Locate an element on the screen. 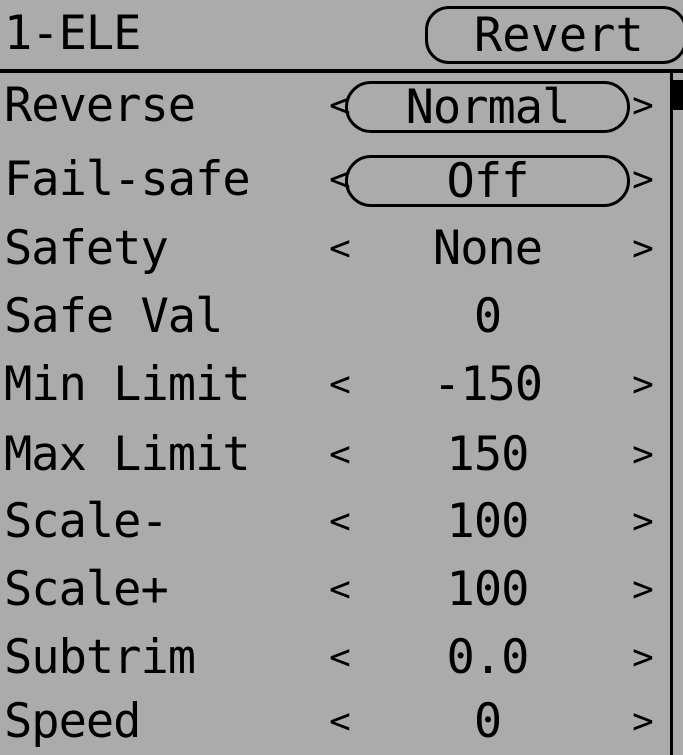 The image size is (683, 755). header: 1-ELE Revert is located at coordinates (341, 36).